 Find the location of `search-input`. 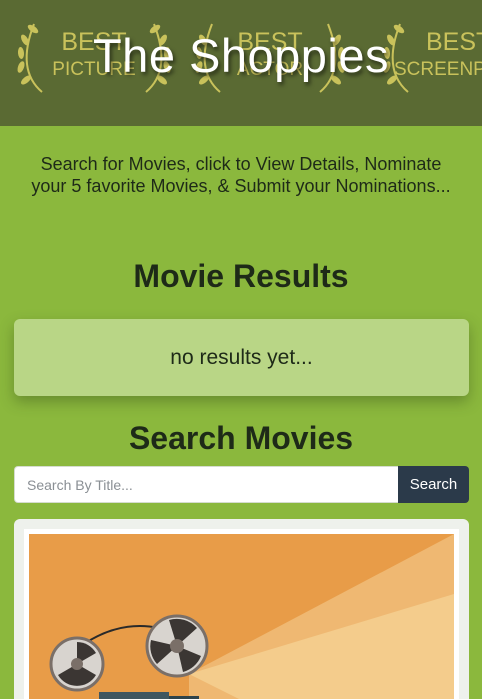

search-input is located at coordinates (206, 484).